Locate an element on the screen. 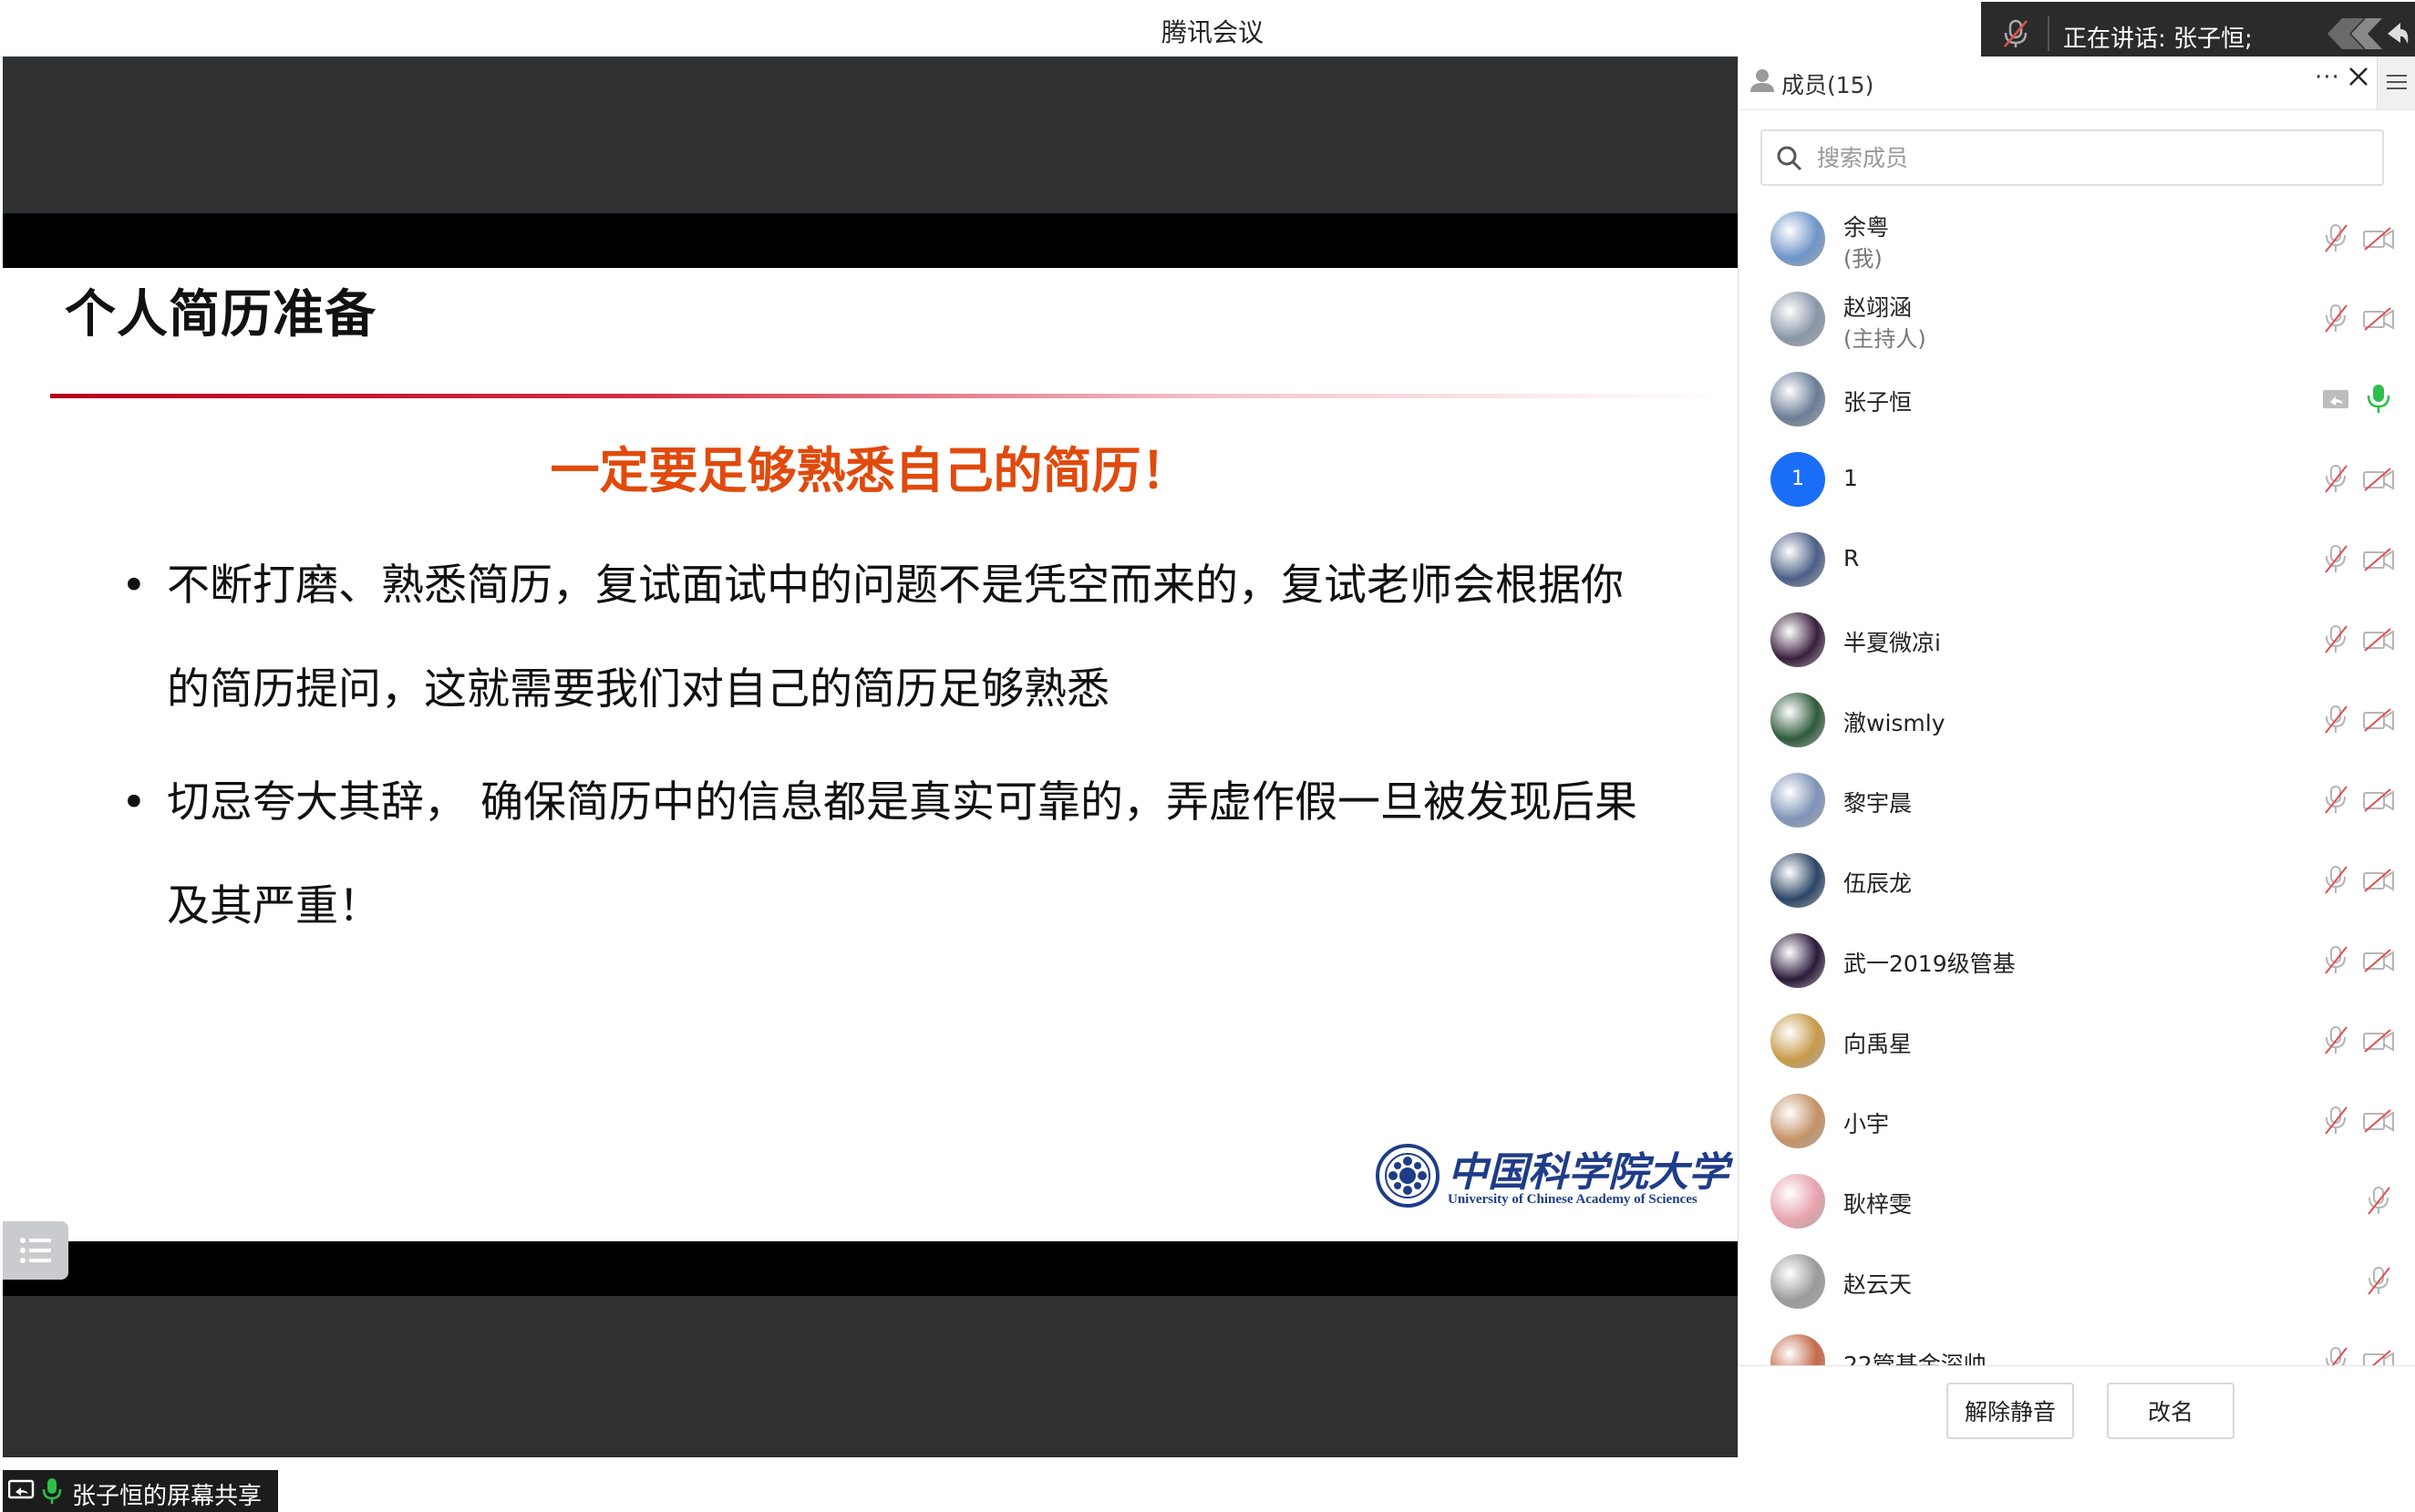 This screenshot has width=2415, height=1512. member-name: 赵翊涵 is located at coordinates (1878, 307).